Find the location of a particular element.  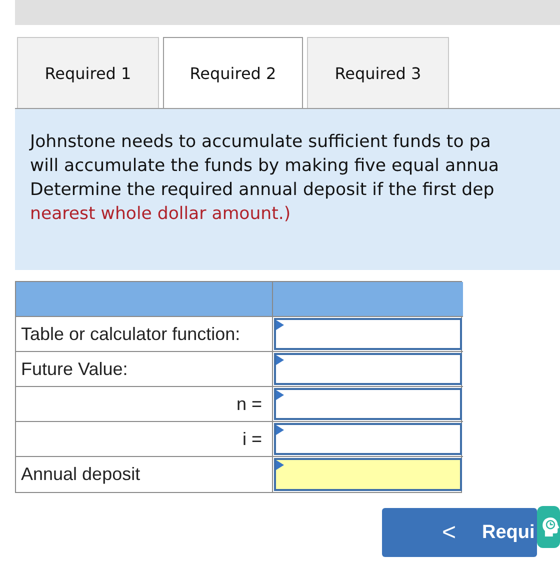

question-text: Johnstone needs to accumulate sufficient funds to pa is located at coordinates (260, 142).